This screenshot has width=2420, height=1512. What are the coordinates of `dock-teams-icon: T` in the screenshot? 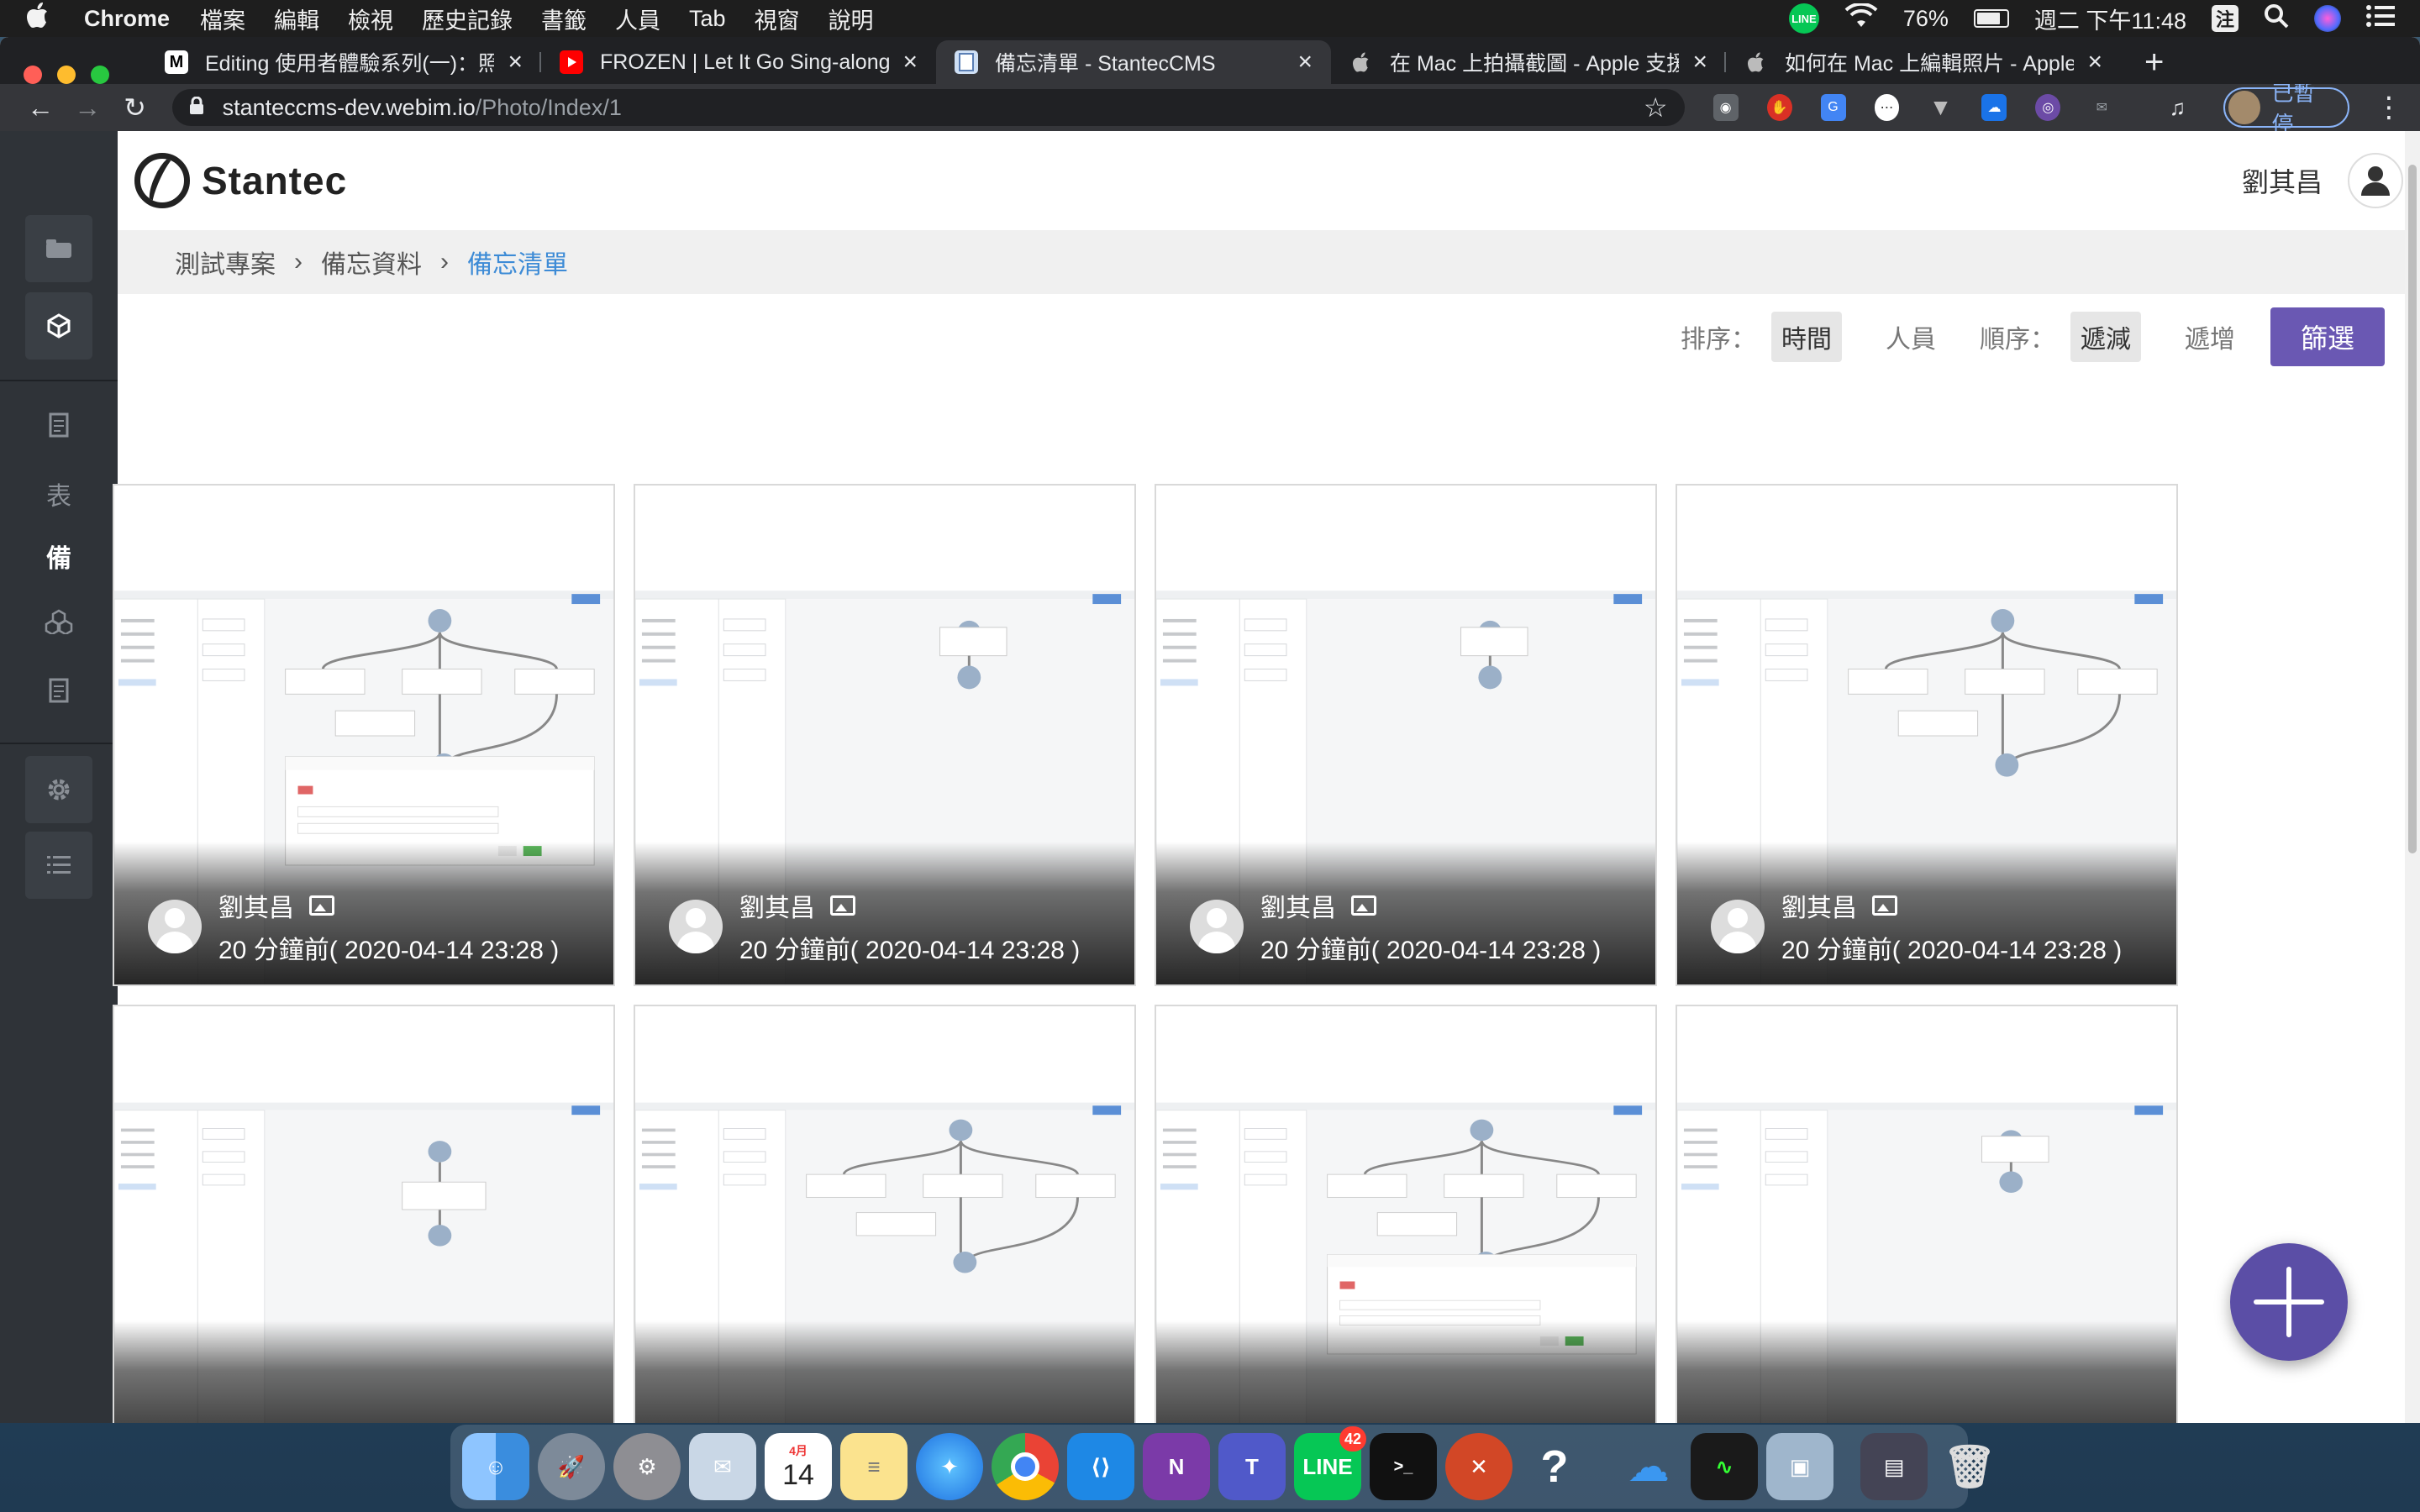 It's located at (1252, 1466).